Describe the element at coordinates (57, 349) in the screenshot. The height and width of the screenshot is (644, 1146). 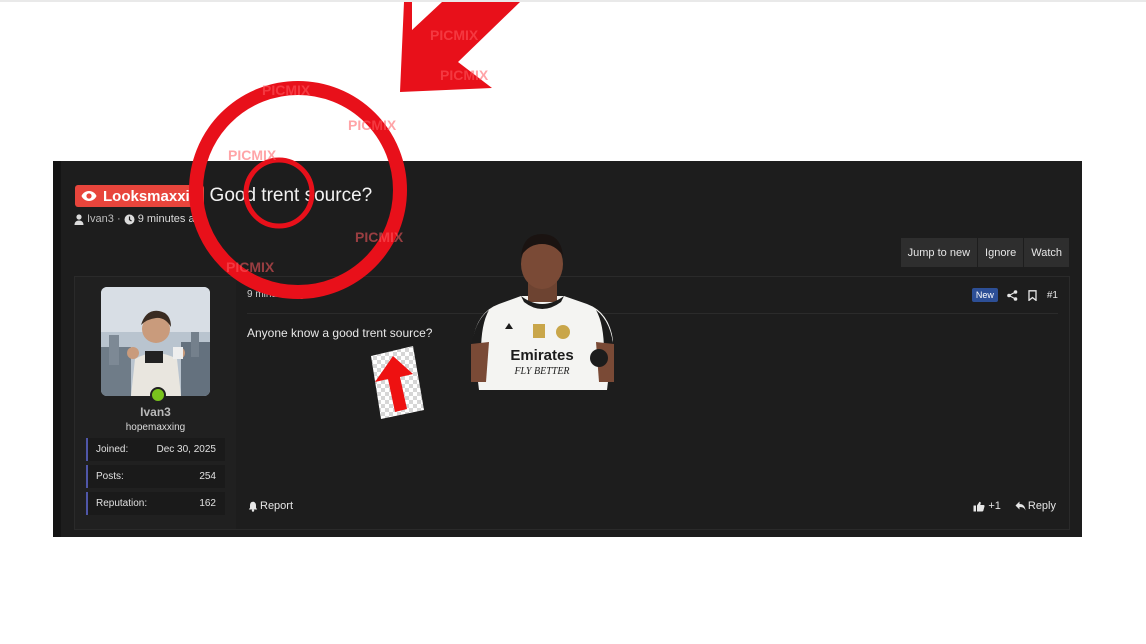
I see `panel-edge` at that location.